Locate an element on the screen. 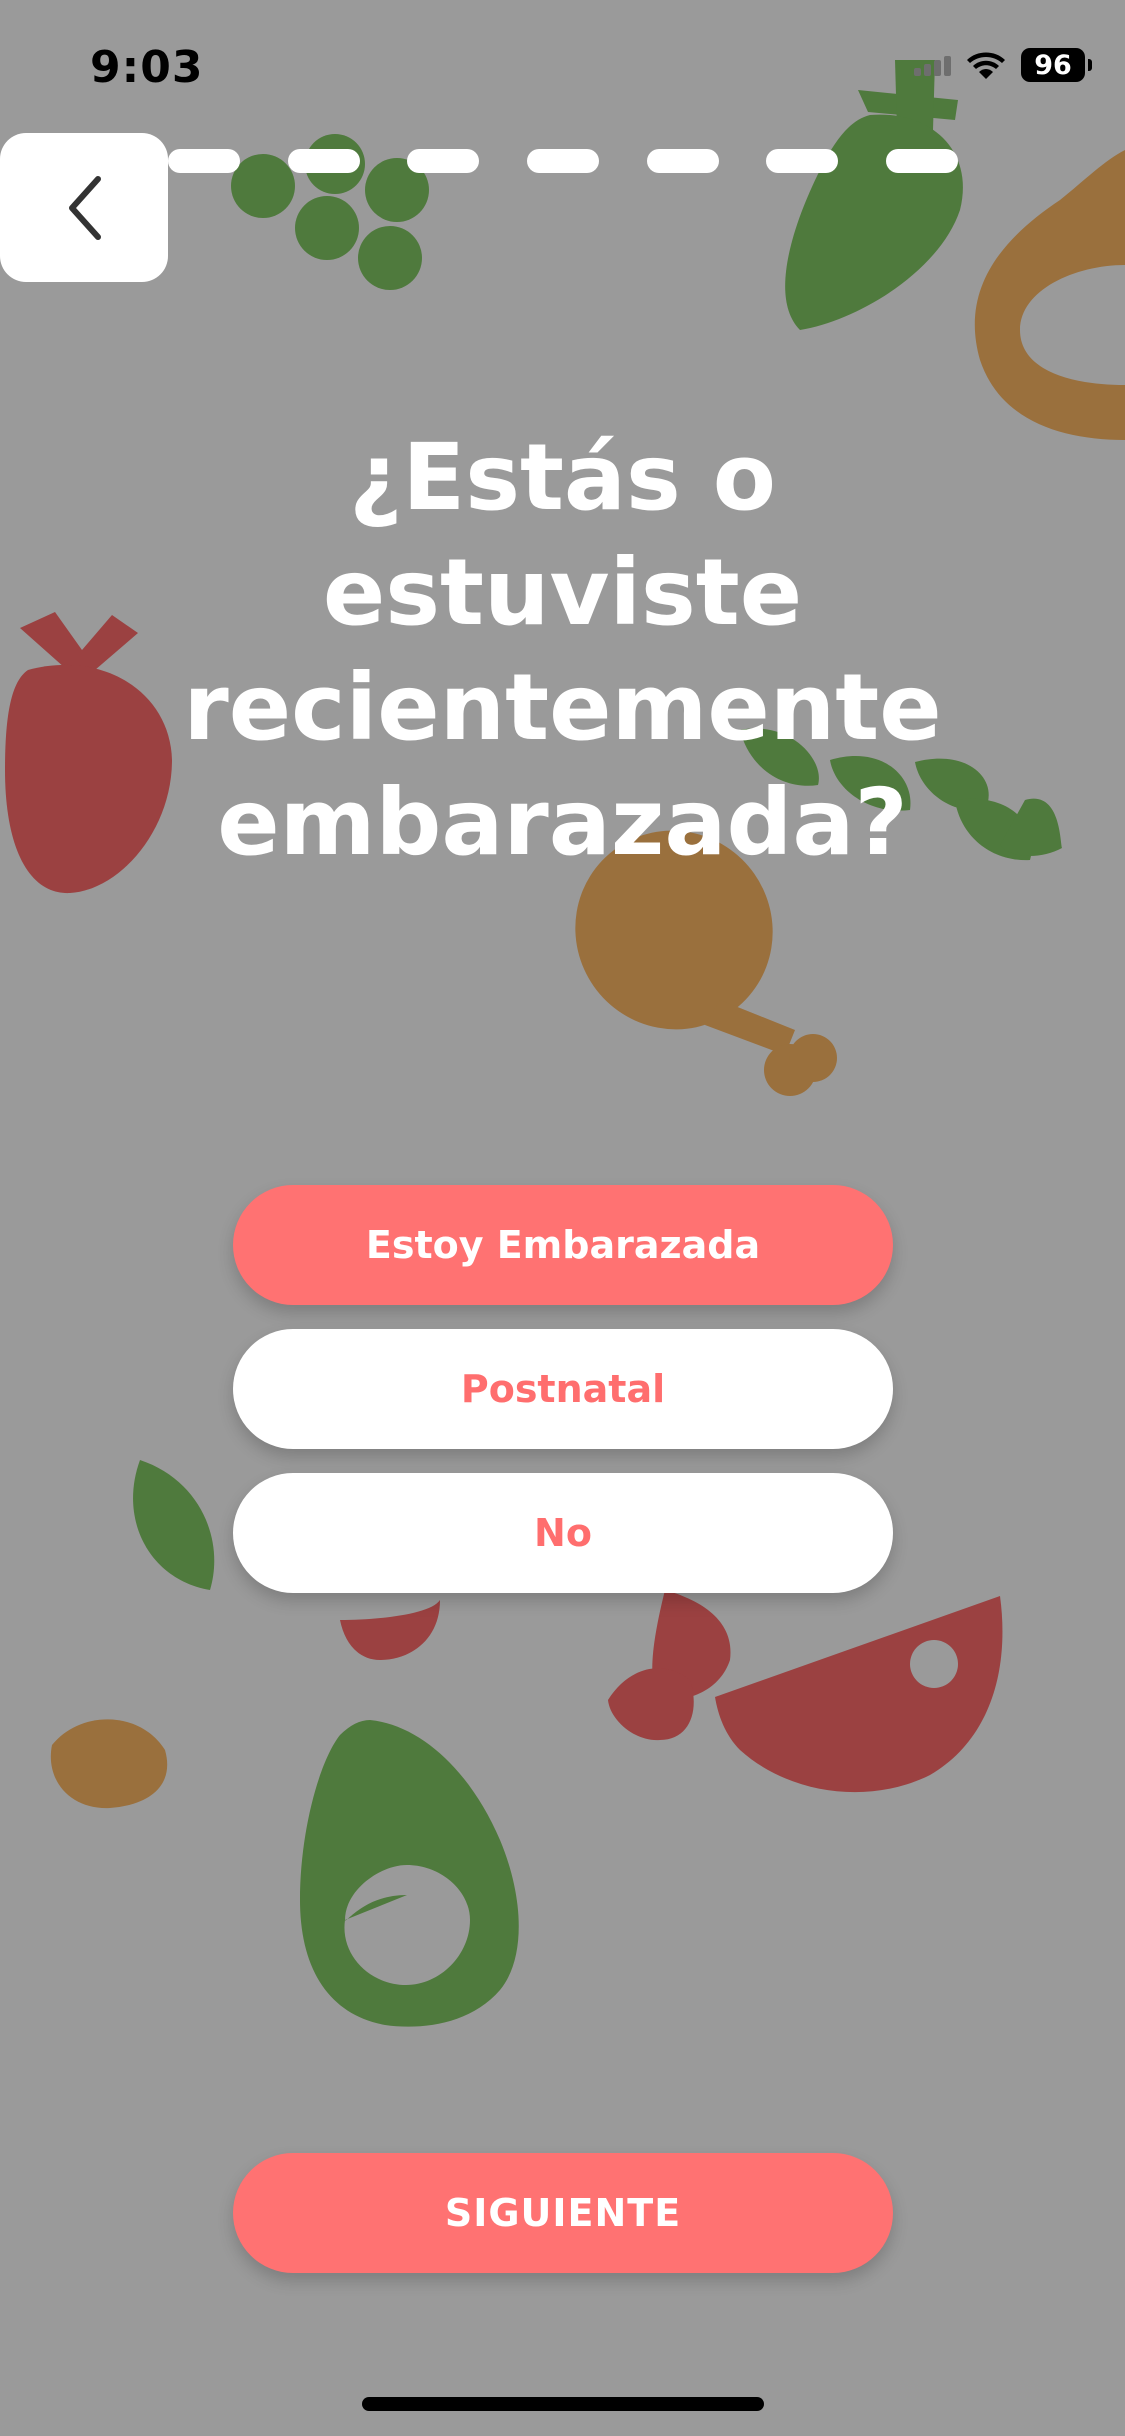  back-button is located at coordinates (84, 207).